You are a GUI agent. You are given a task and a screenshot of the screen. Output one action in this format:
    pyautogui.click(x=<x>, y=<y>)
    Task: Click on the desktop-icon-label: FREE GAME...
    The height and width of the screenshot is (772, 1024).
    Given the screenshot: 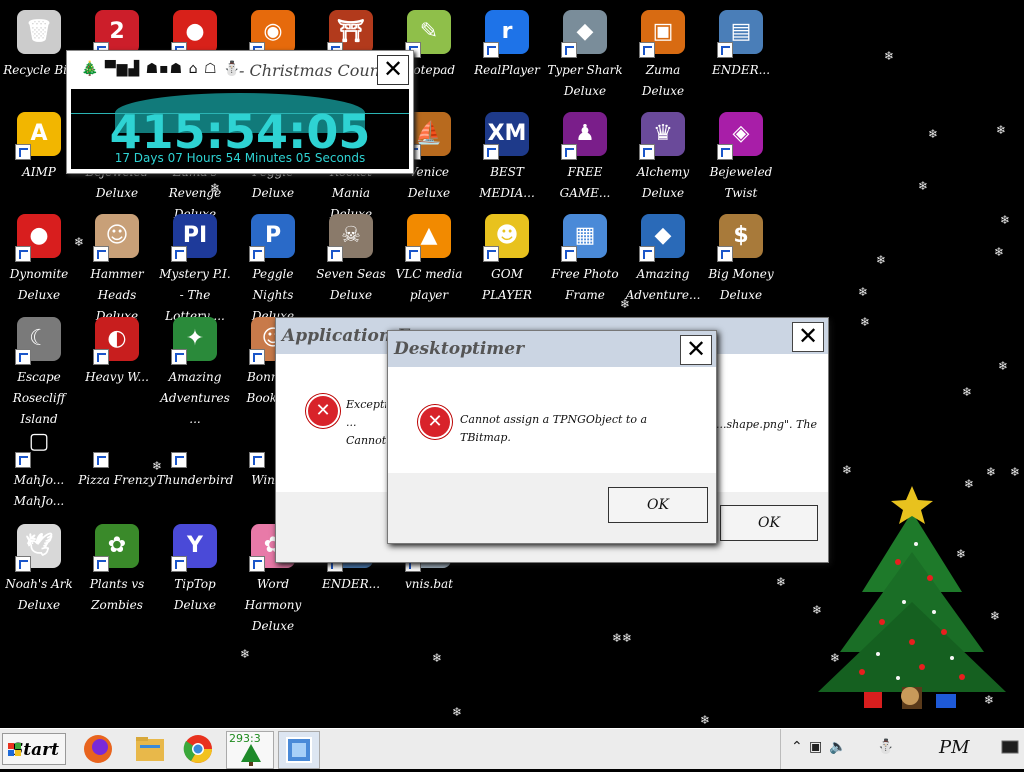 What is the action you would take?
    pyautogui.click(x=585, y=182)
    